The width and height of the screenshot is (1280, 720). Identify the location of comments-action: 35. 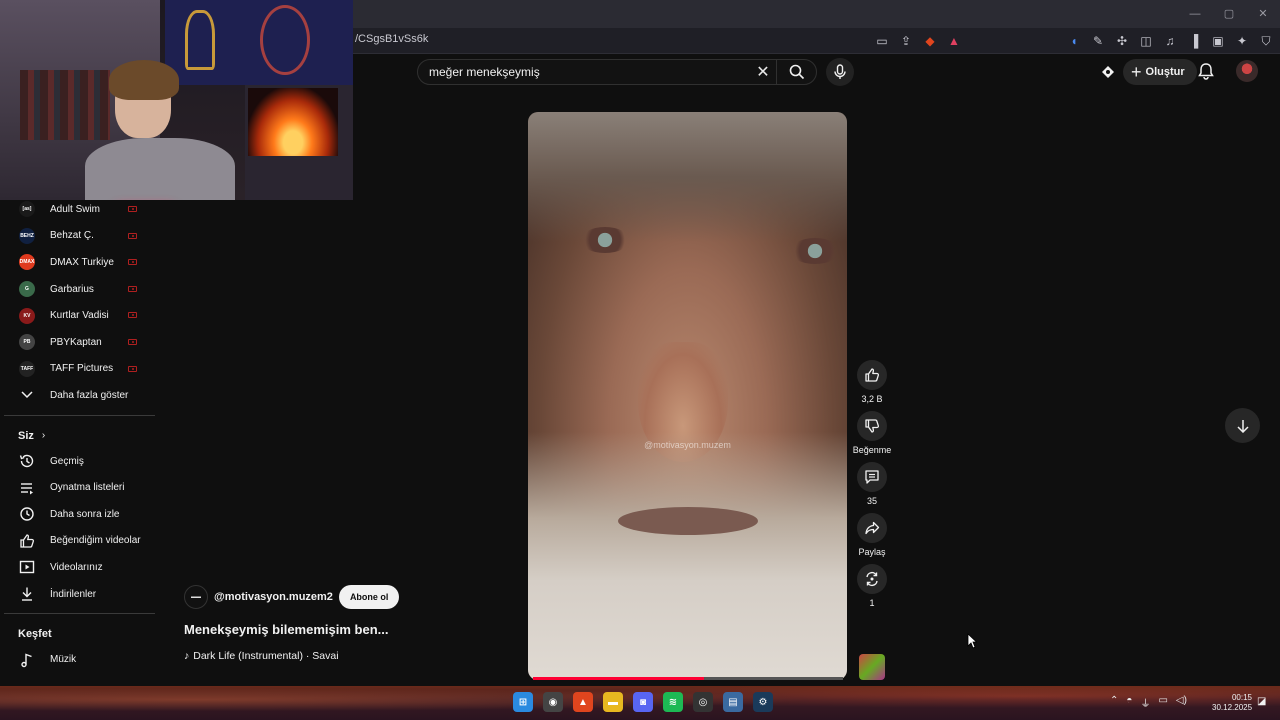
(872, 484).